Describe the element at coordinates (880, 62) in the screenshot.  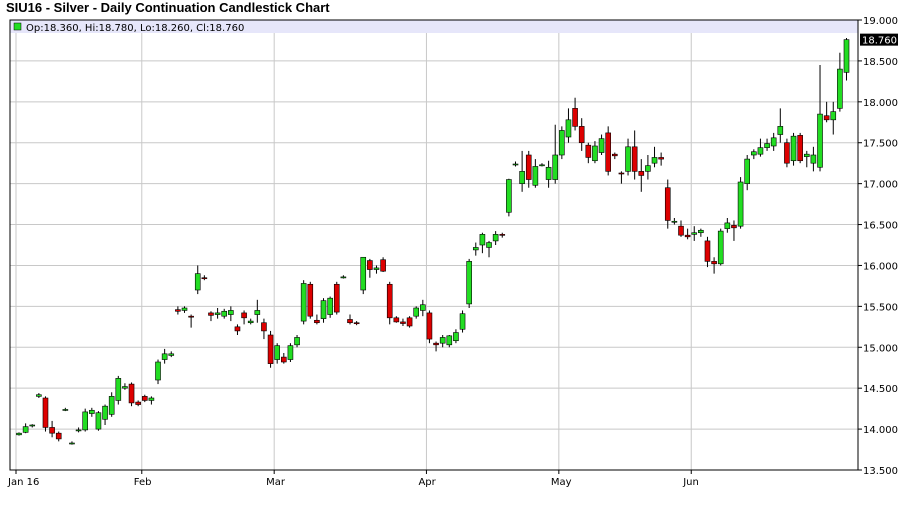
I see `y-tick-label: 18.500` at that location.